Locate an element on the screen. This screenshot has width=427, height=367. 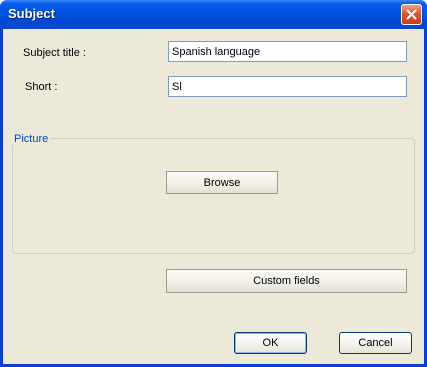
short-label: Short : is located at coordinates (41, 87).